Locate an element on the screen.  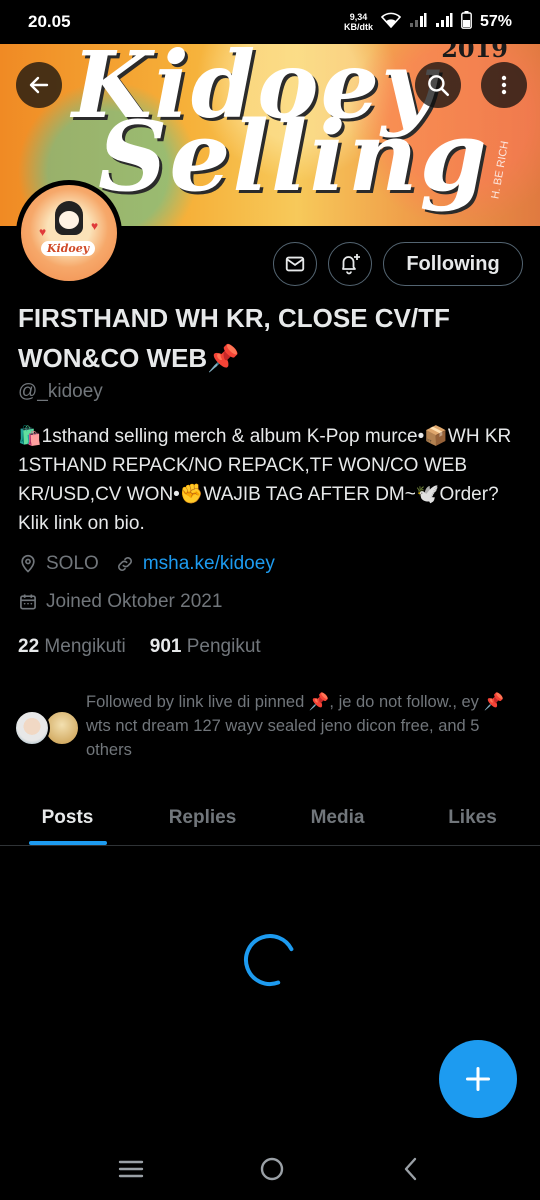
profile-avatar: ♥ ♥ Kidoey is located at coordinates (69, 233).